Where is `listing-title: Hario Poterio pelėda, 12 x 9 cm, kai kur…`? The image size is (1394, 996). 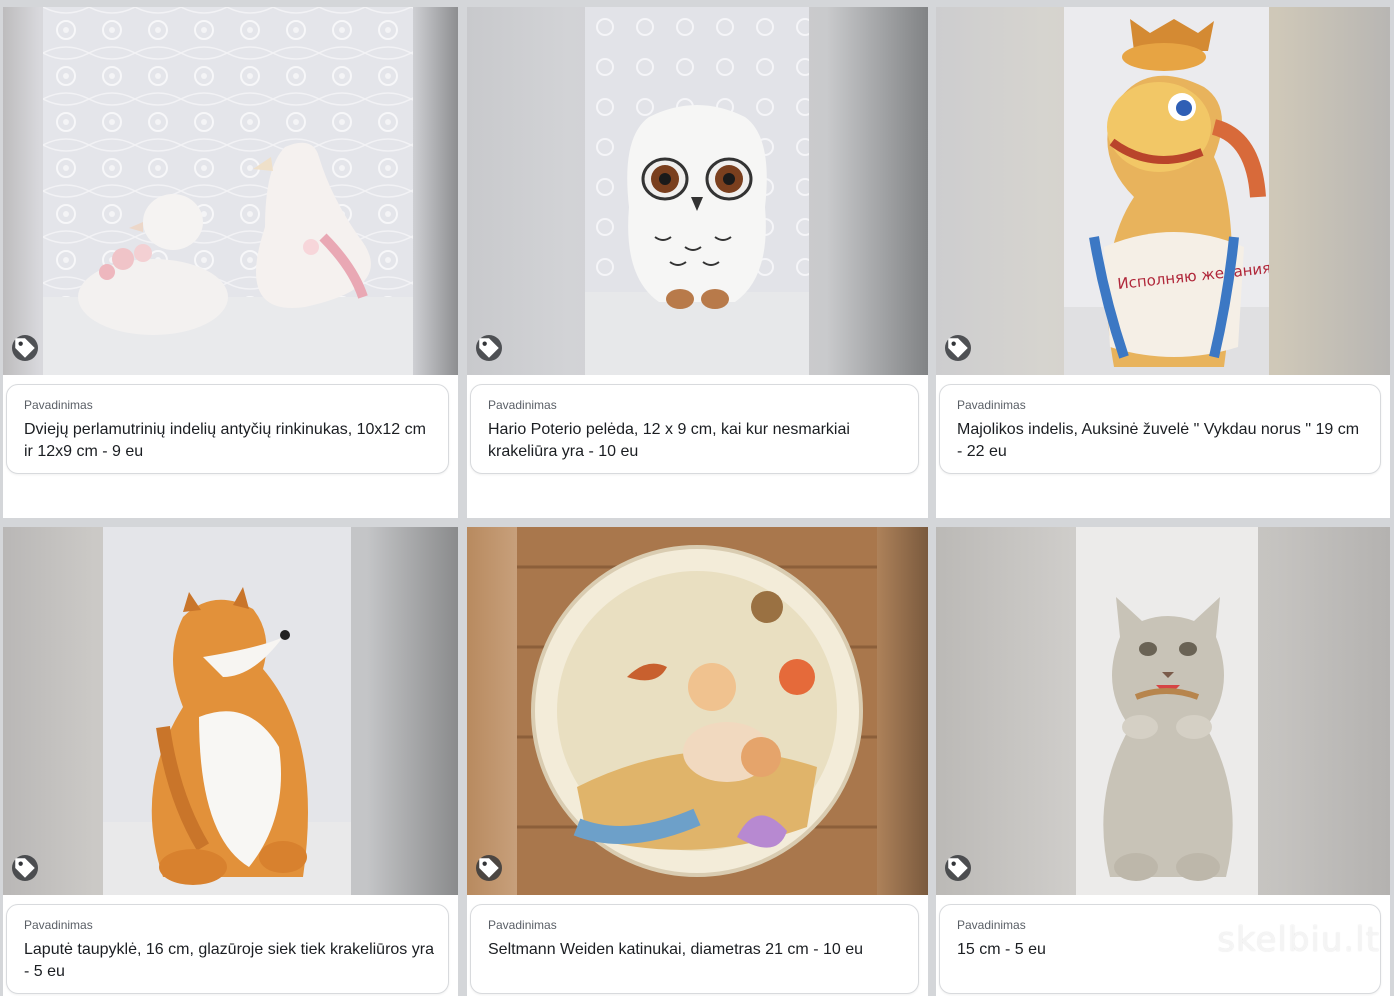
listing-title: Hario Poterio pelėda, 12 x 9 cm, kai kur… is located at coordinates (696, 441).